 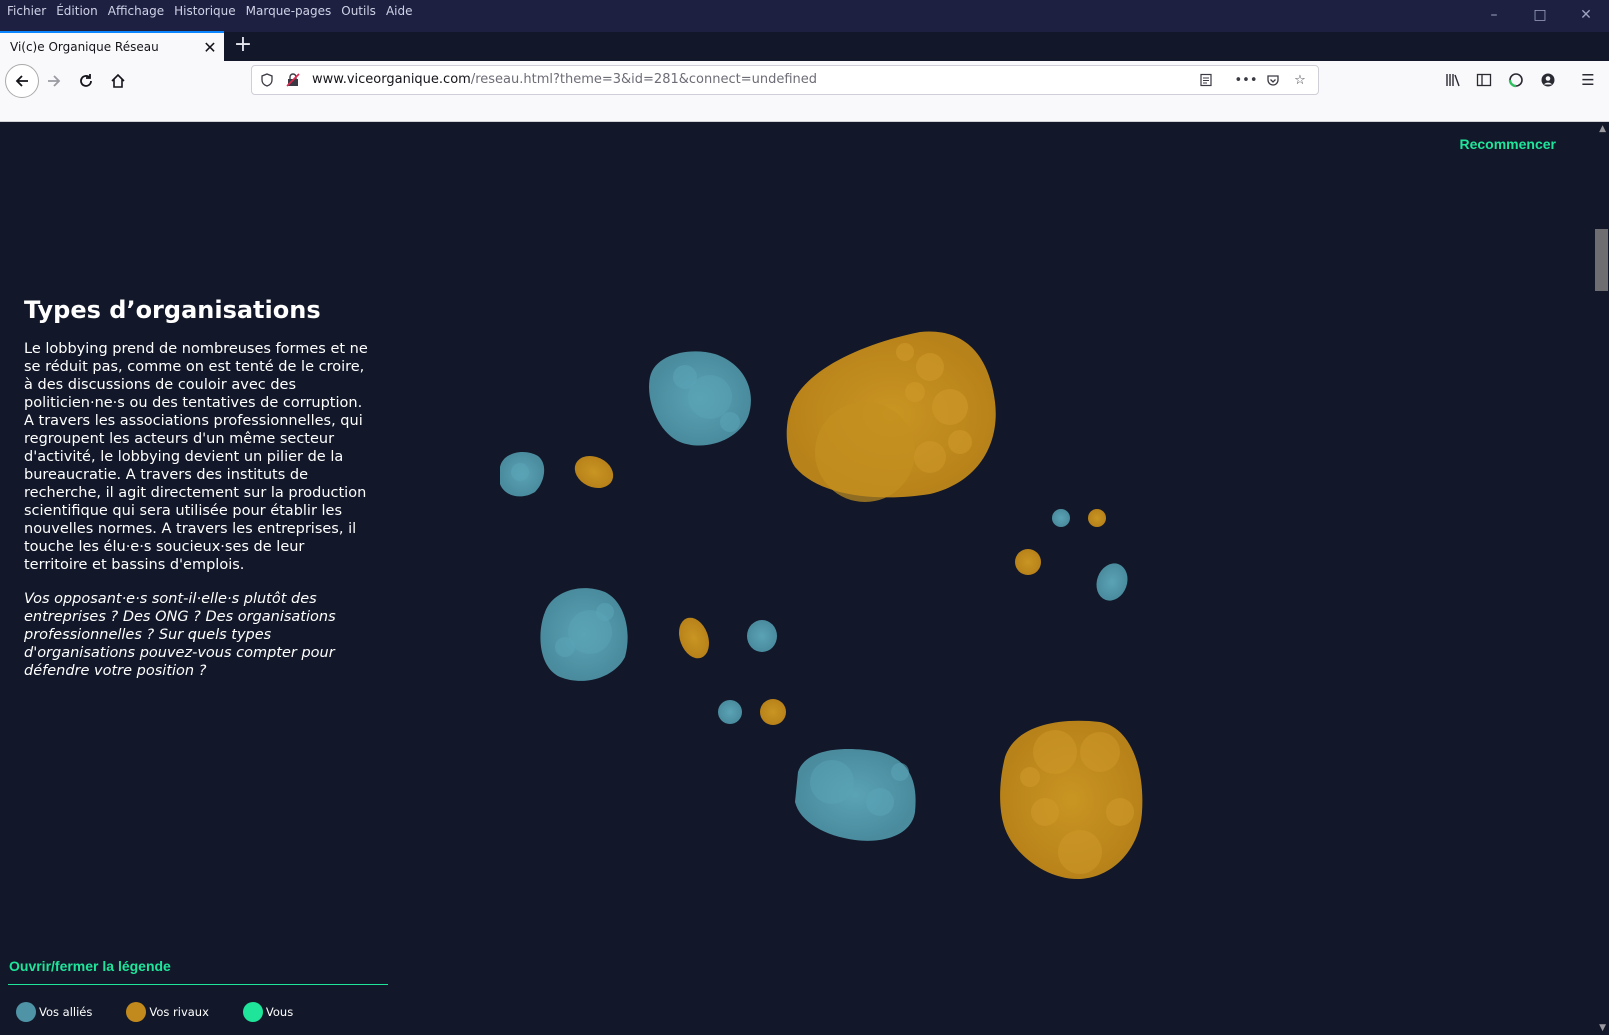 I want to click on tab-active: Vi(c)e Organique Réseau ✕, so click(x=112, y=46).